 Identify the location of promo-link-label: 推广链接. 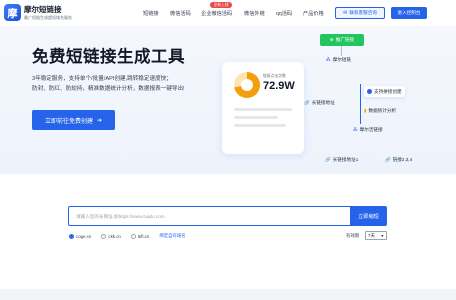
(345, 39).